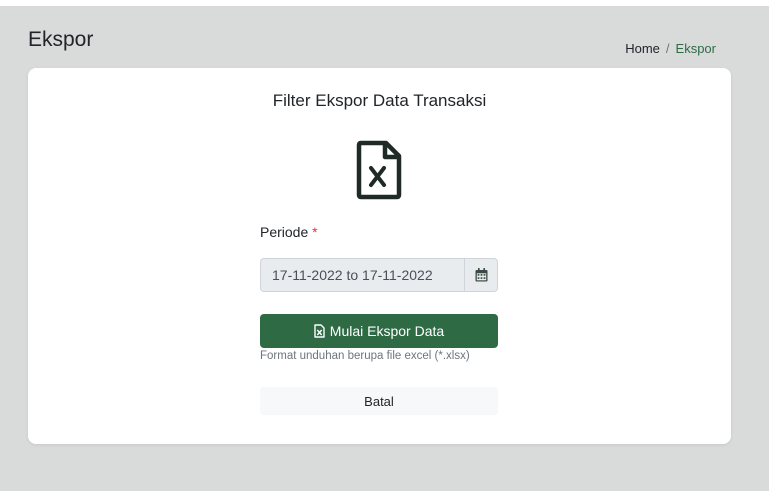 Image resolution: width=769 pixels, height=491 pixels. What do you see at coordinates (695, 48) in the screenshot?
I see `breadcrumb-current: Ekspor` at bounding box center [695, 48].